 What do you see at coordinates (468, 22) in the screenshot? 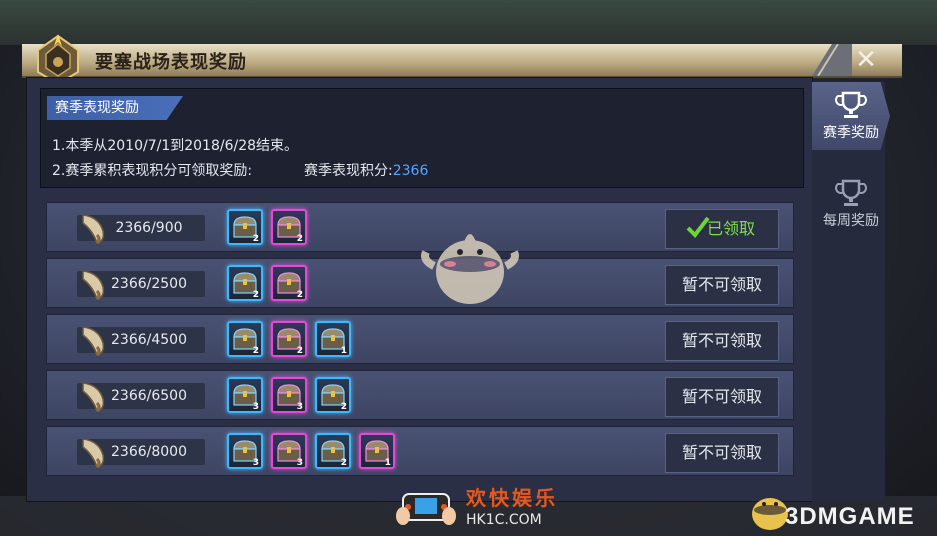
I see `background-scene` at bounding box center [468, 22].